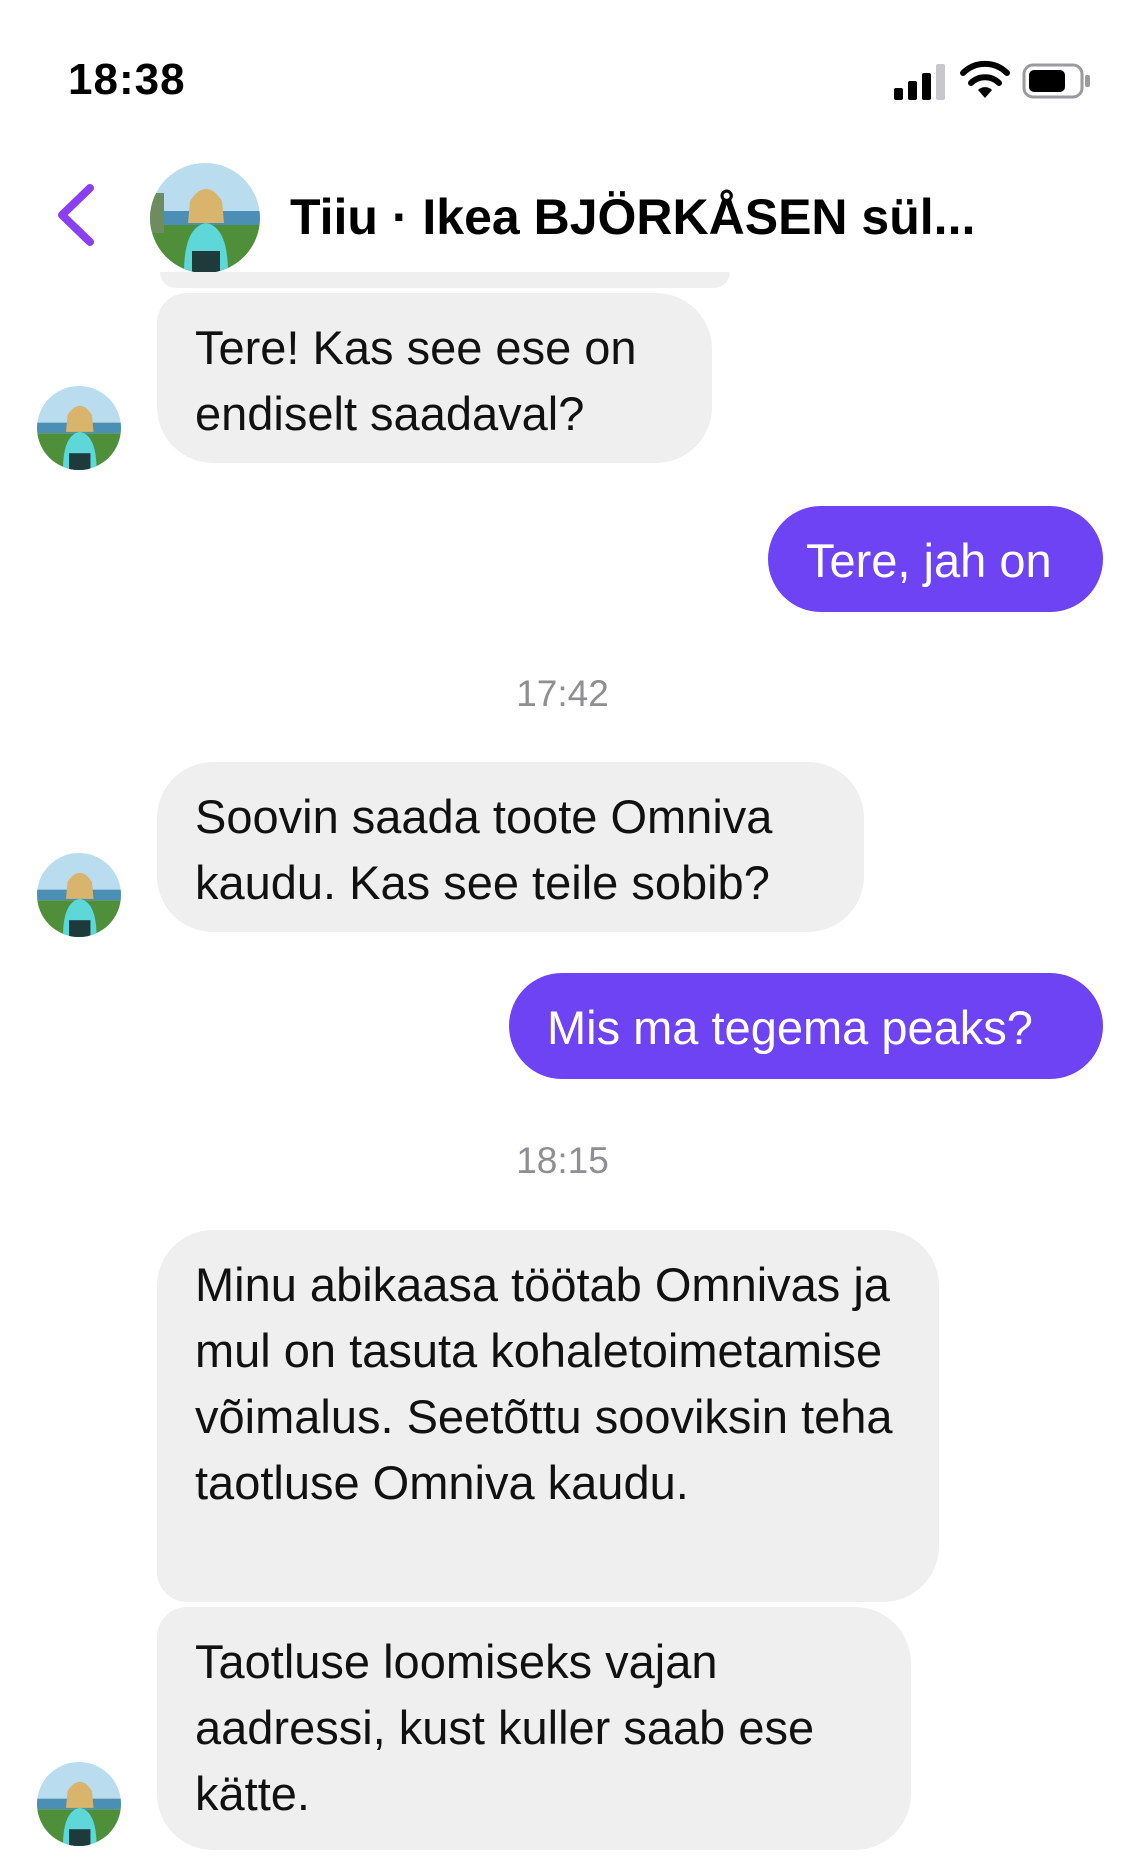  Describe the element at coordinates (416, 380) in the screenshot. I see `message-text: Tere! Kas see ese on endiselt saadaval?` at that location.